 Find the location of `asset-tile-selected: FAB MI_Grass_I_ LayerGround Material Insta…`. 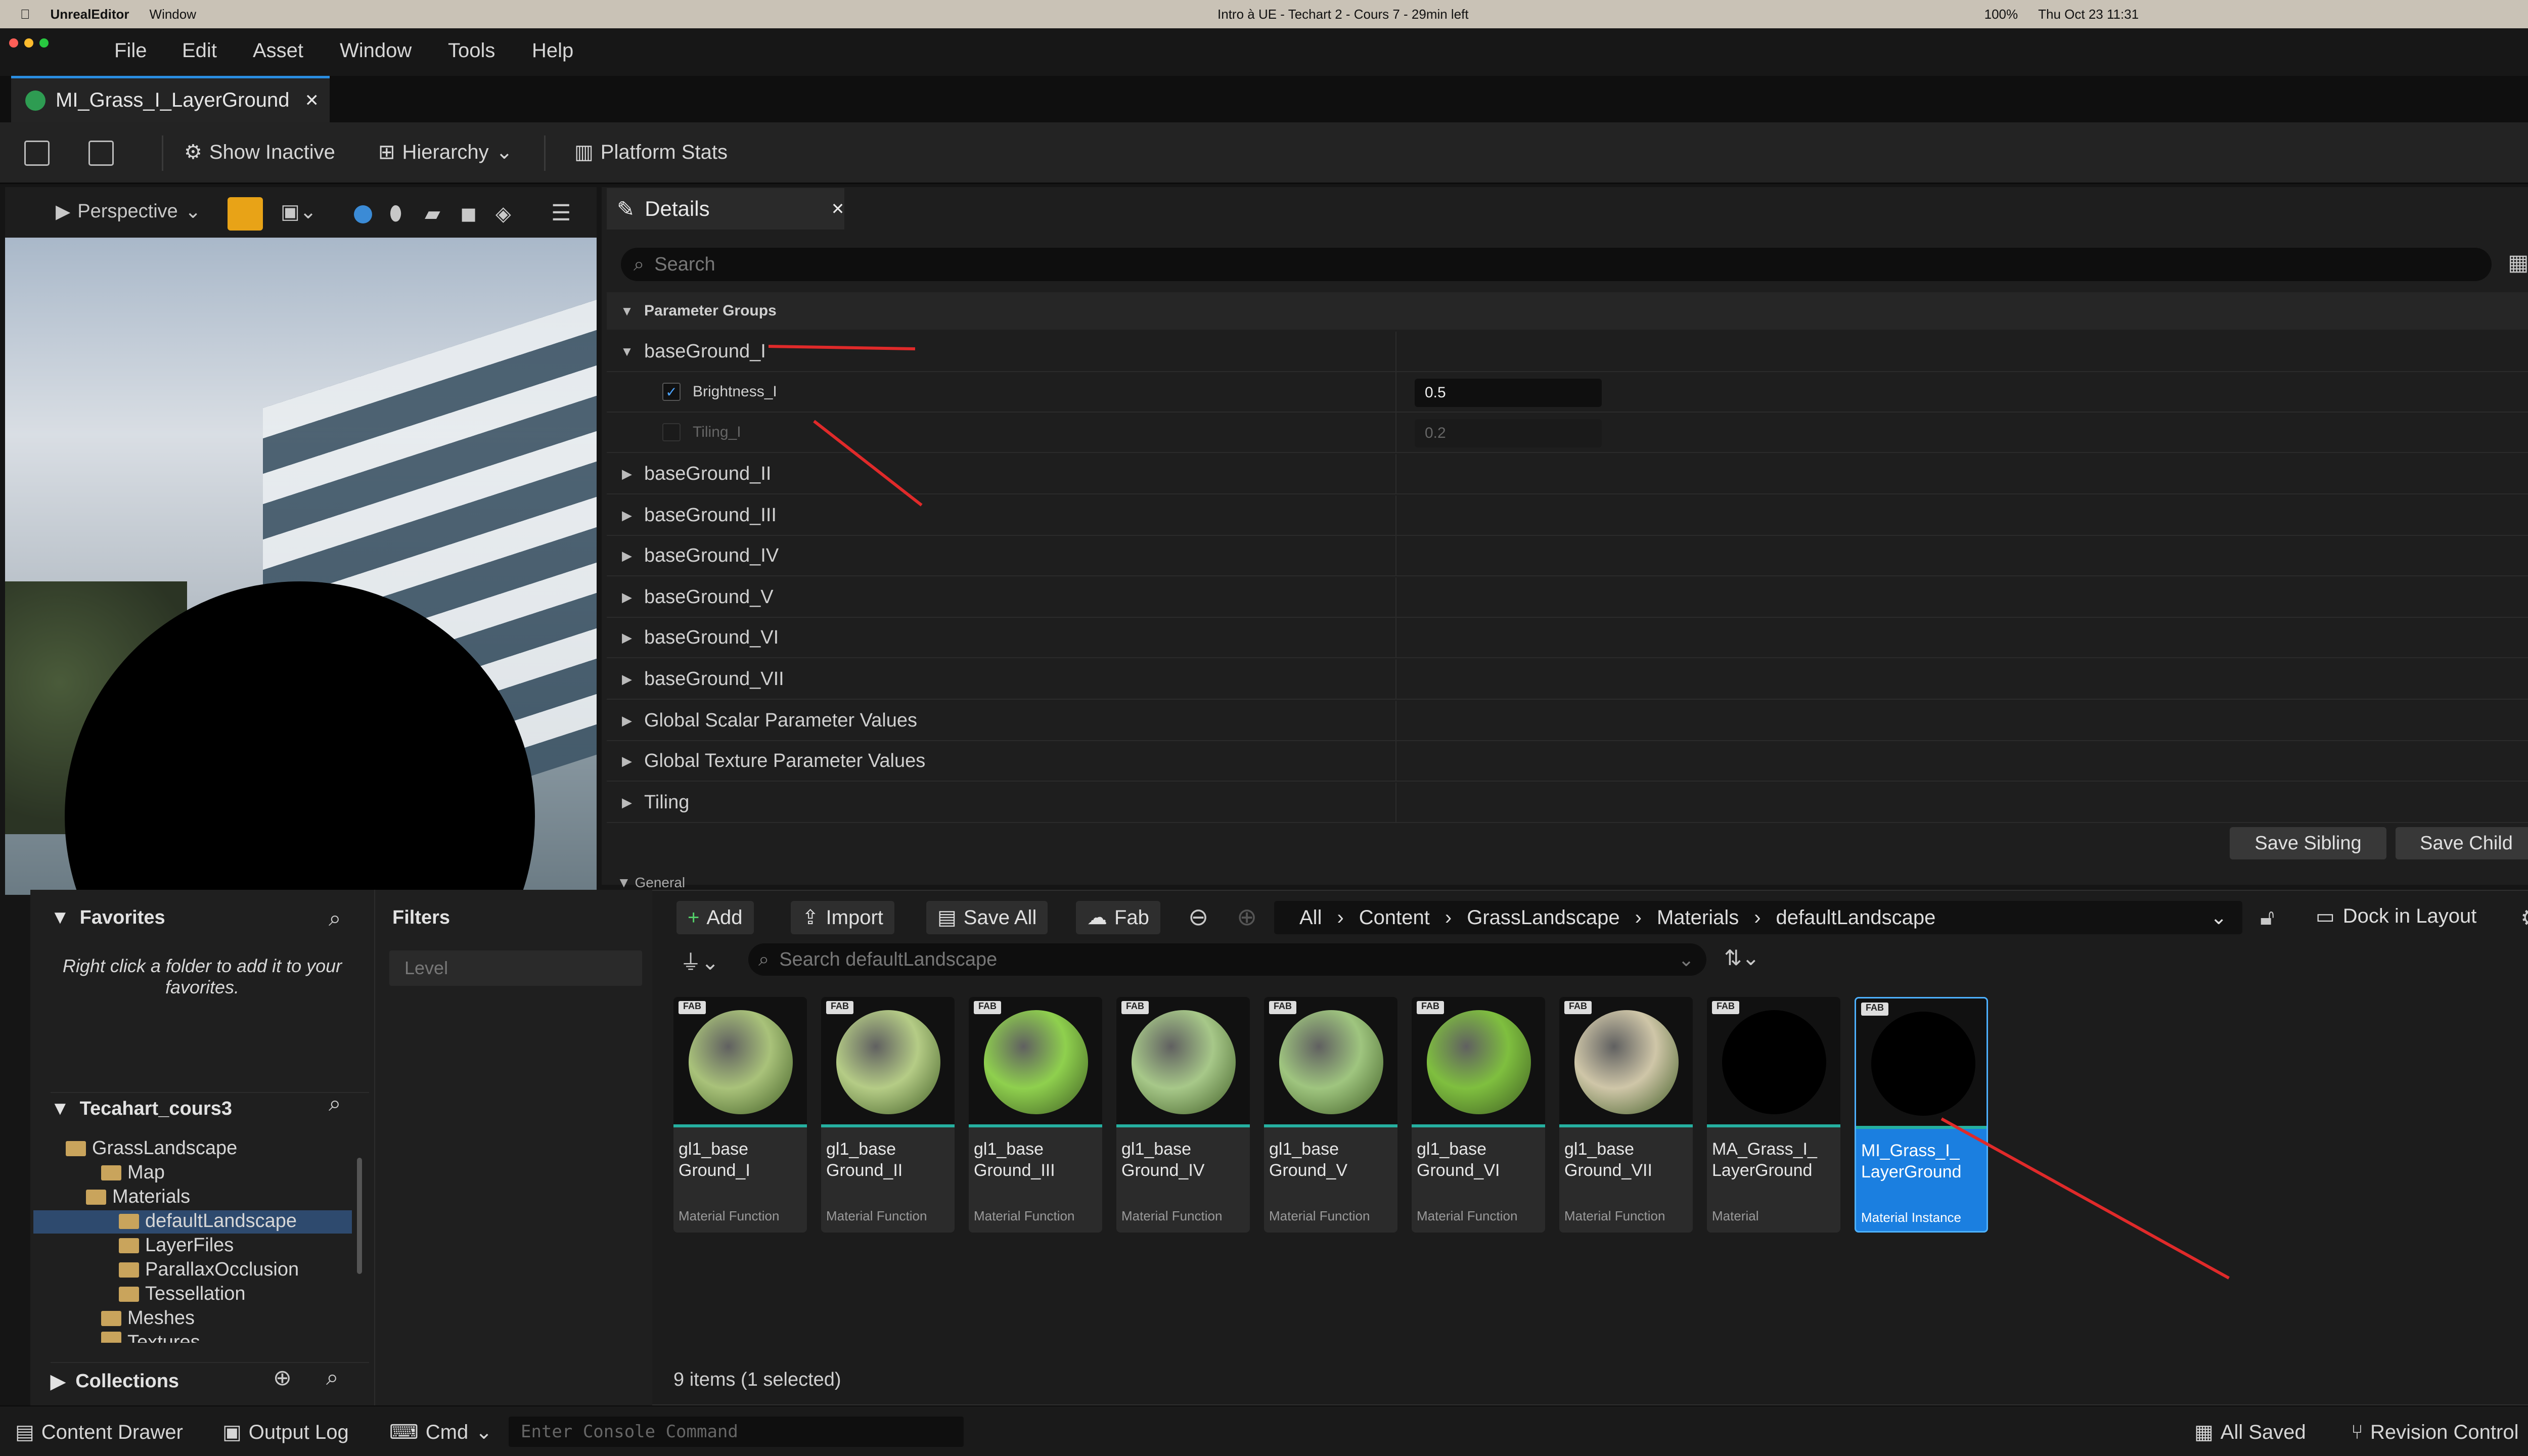

asset-tile-selected: FAB MI_Grass_I_ LayerGround Material Insta… is located at coordinates (1922, 1115).